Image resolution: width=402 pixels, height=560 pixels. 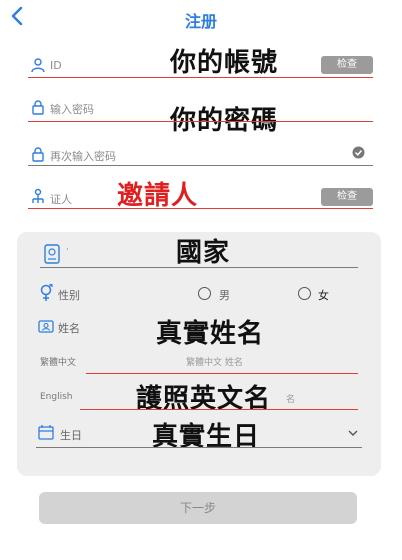 I want to click on birthday-underline, so click(x=199, y=447).